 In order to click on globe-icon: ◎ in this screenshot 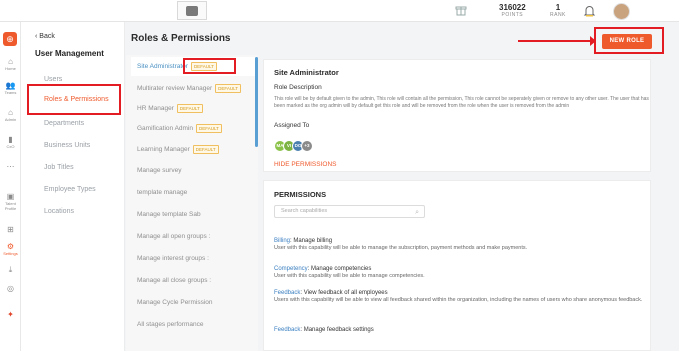, I will do `click(10, 288)`.